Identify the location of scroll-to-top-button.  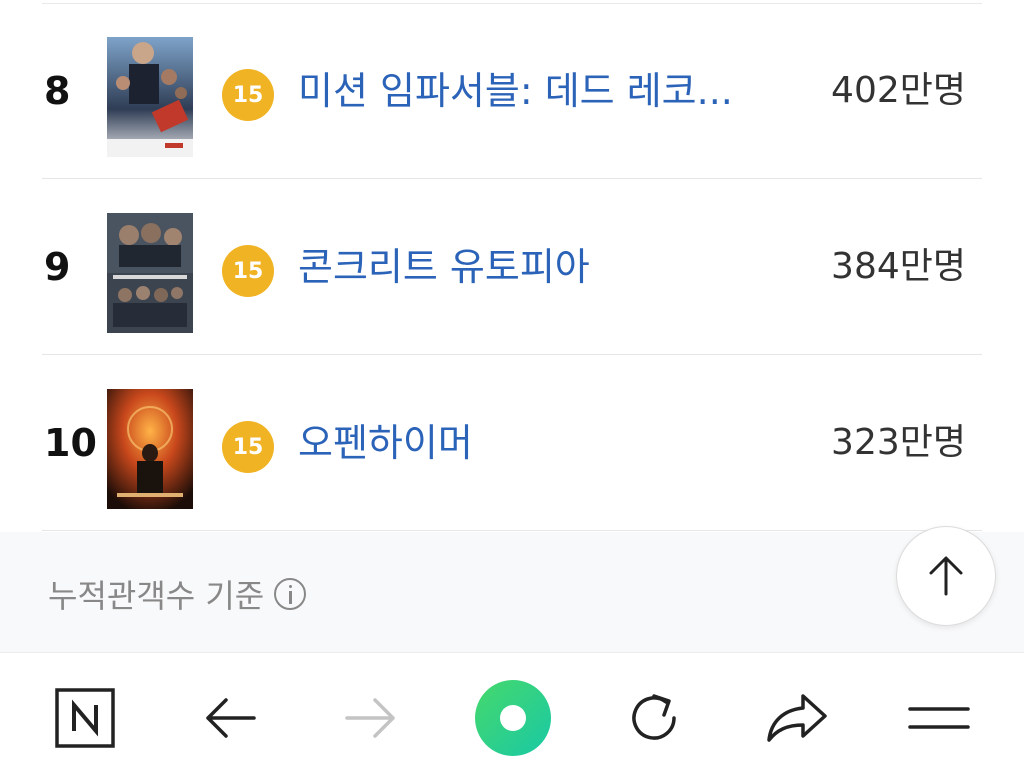
(946, 576).